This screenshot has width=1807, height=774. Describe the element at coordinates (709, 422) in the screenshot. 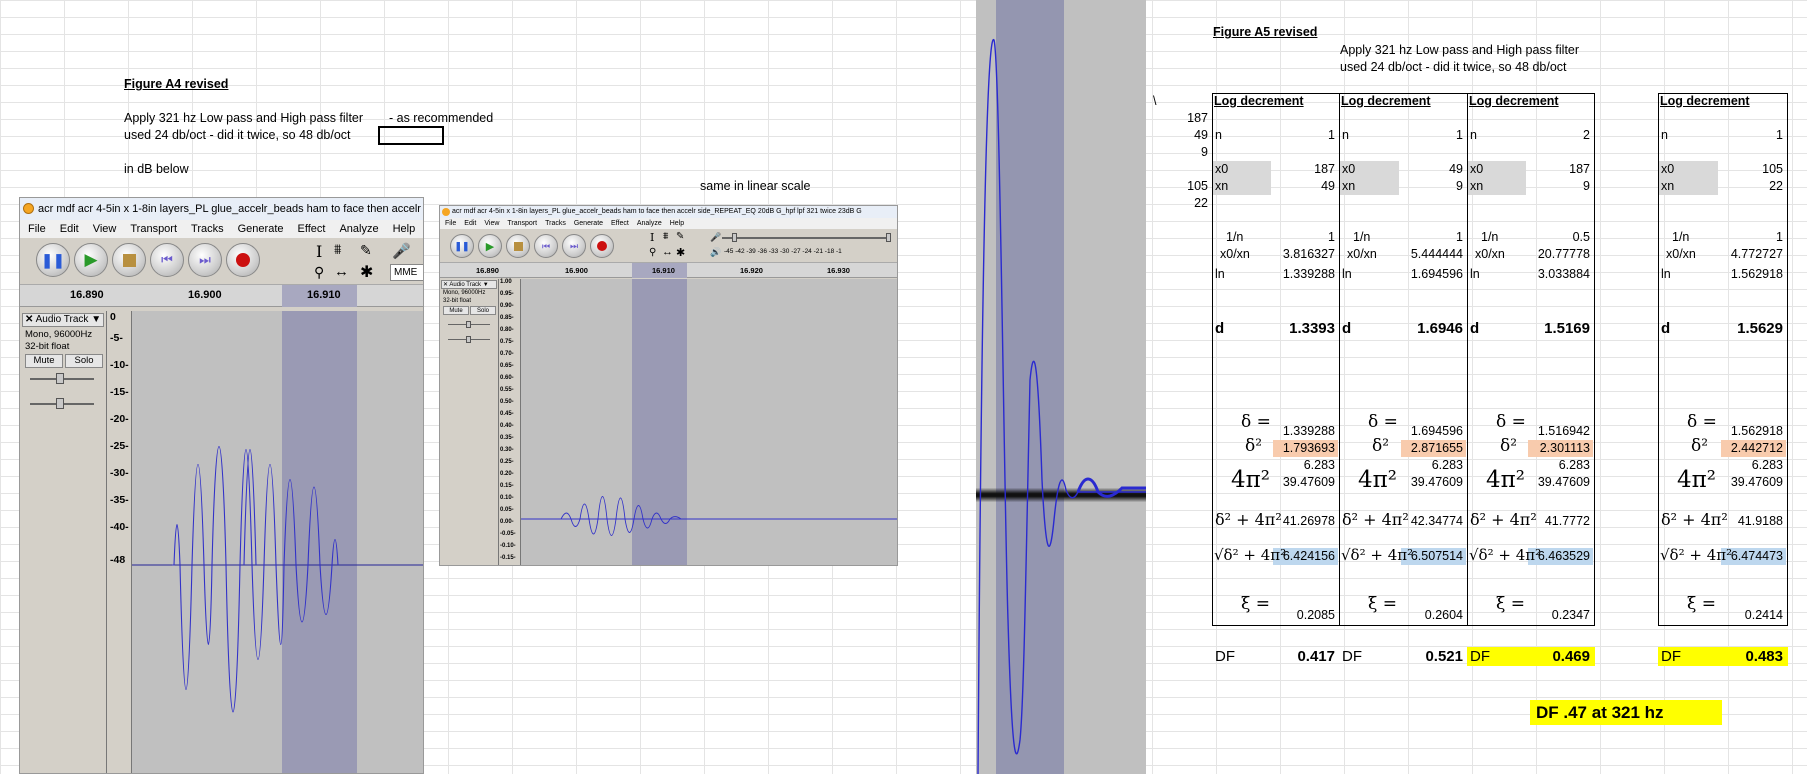

I see `waveform-plot-linear` at that location.